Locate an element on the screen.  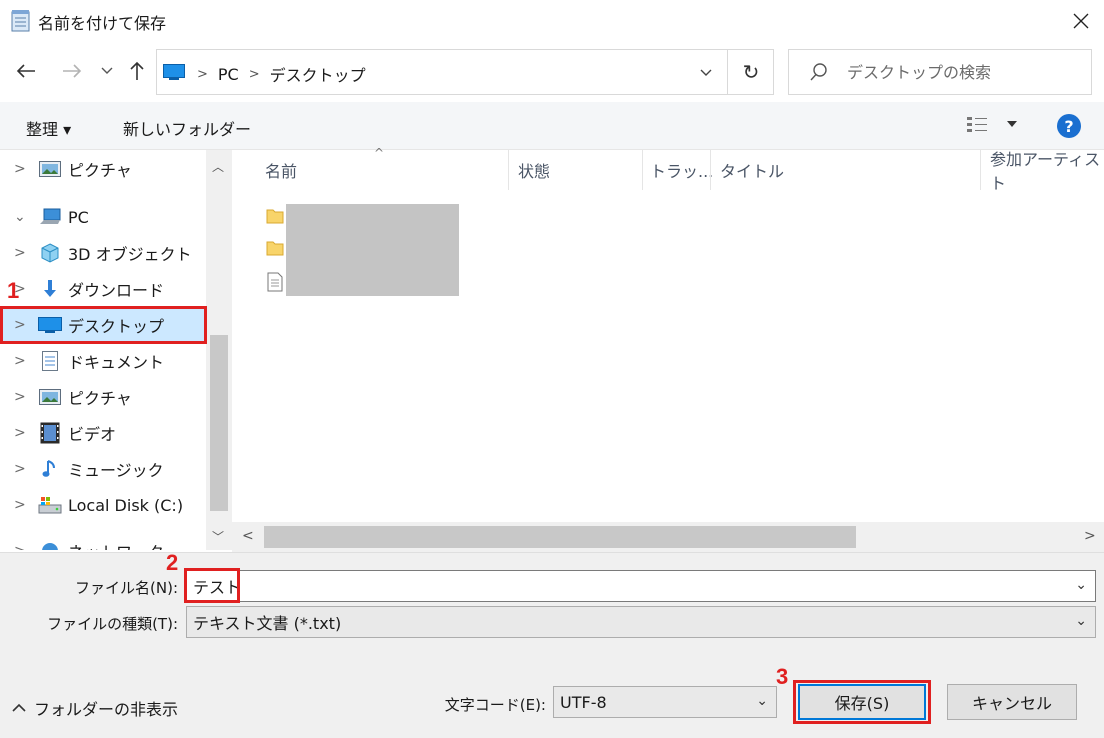
sidebar-item-label: 3D オブジェクト is located at coordinates (130, 254).